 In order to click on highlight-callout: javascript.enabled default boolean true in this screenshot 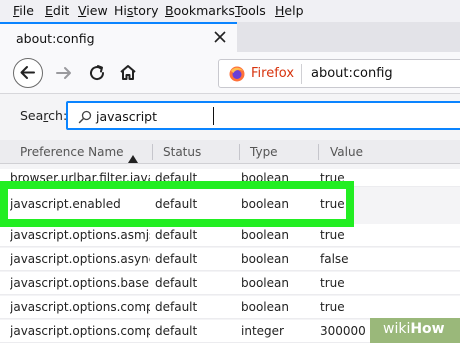, I will do `click(177, 204)`.